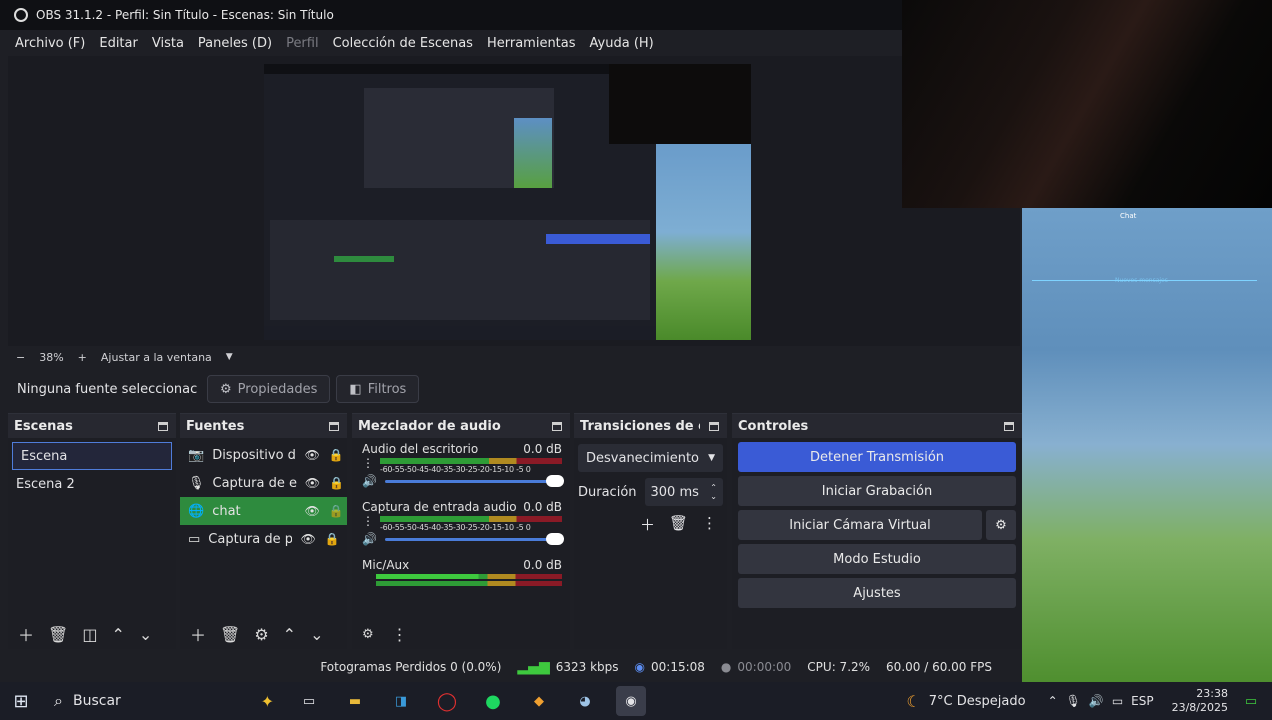 This screenshot has width=1272, height=720. What do you see at coordinates (263, 511) in the screenshot?
I see `source-item-selected: 🌐 chat 👁 🔒` at bounding box center [263, 511].